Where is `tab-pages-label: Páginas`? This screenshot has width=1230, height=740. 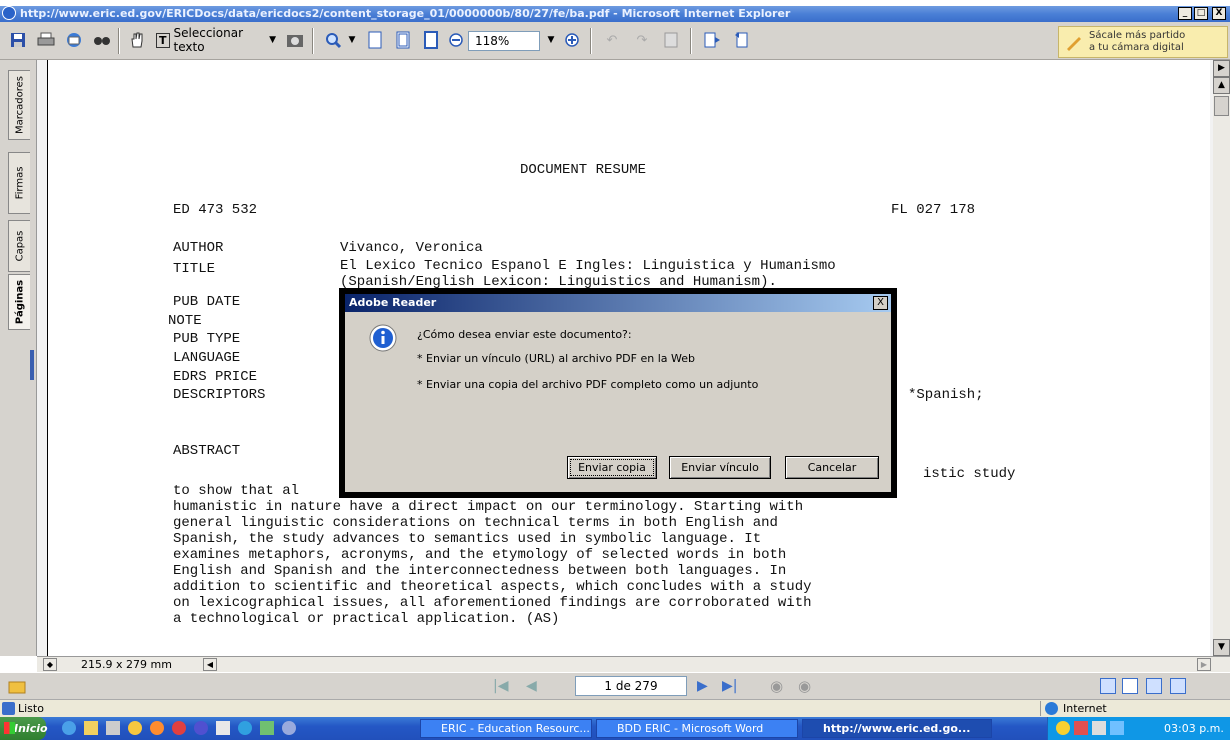 tab-pages-label: Páginas is located at coordinates (19, 302).